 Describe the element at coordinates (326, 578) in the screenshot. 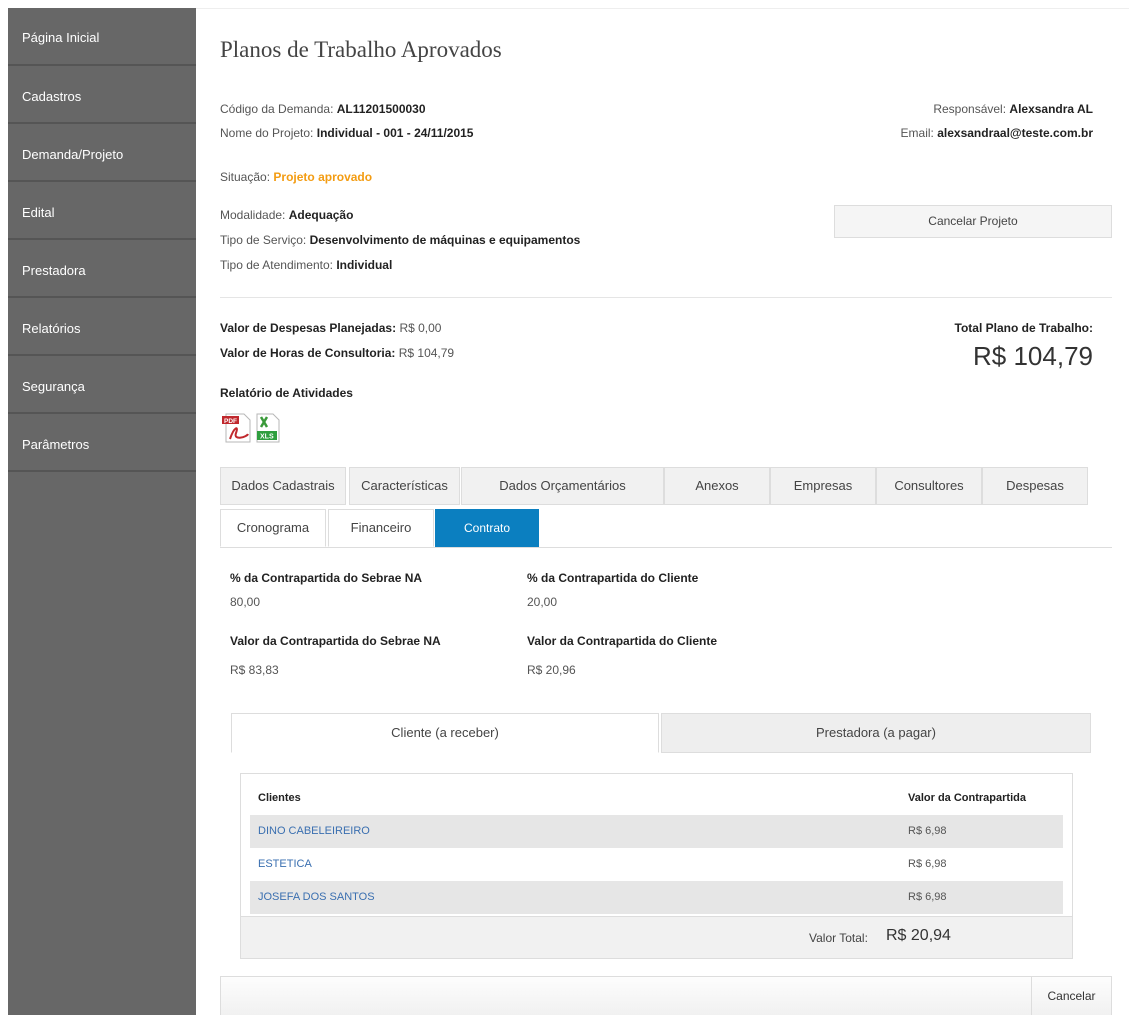

I see `pct-sebrae-label: % da Contrapartida do Sebrae NA` at that location.